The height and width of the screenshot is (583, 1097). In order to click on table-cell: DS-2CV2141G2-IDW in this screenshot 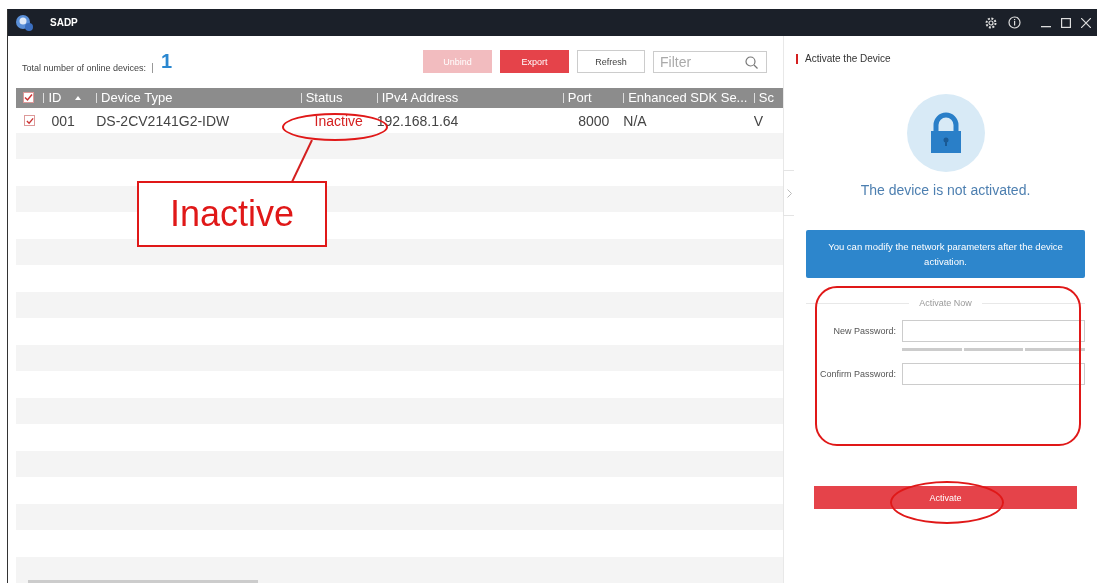, I will do `click(163, 120)`.